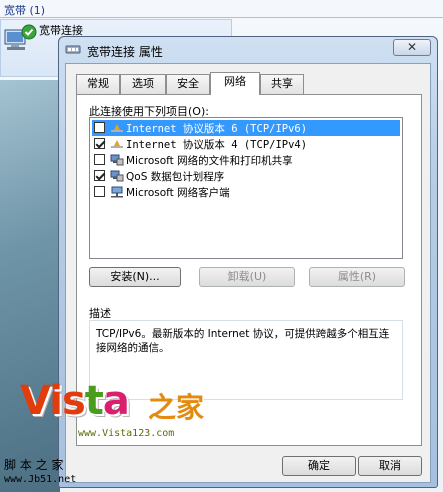  What do you see at coordinates (390, 466) in the screenshot?
I see `cancel-button: 取消` at bounding box center [390, 466].